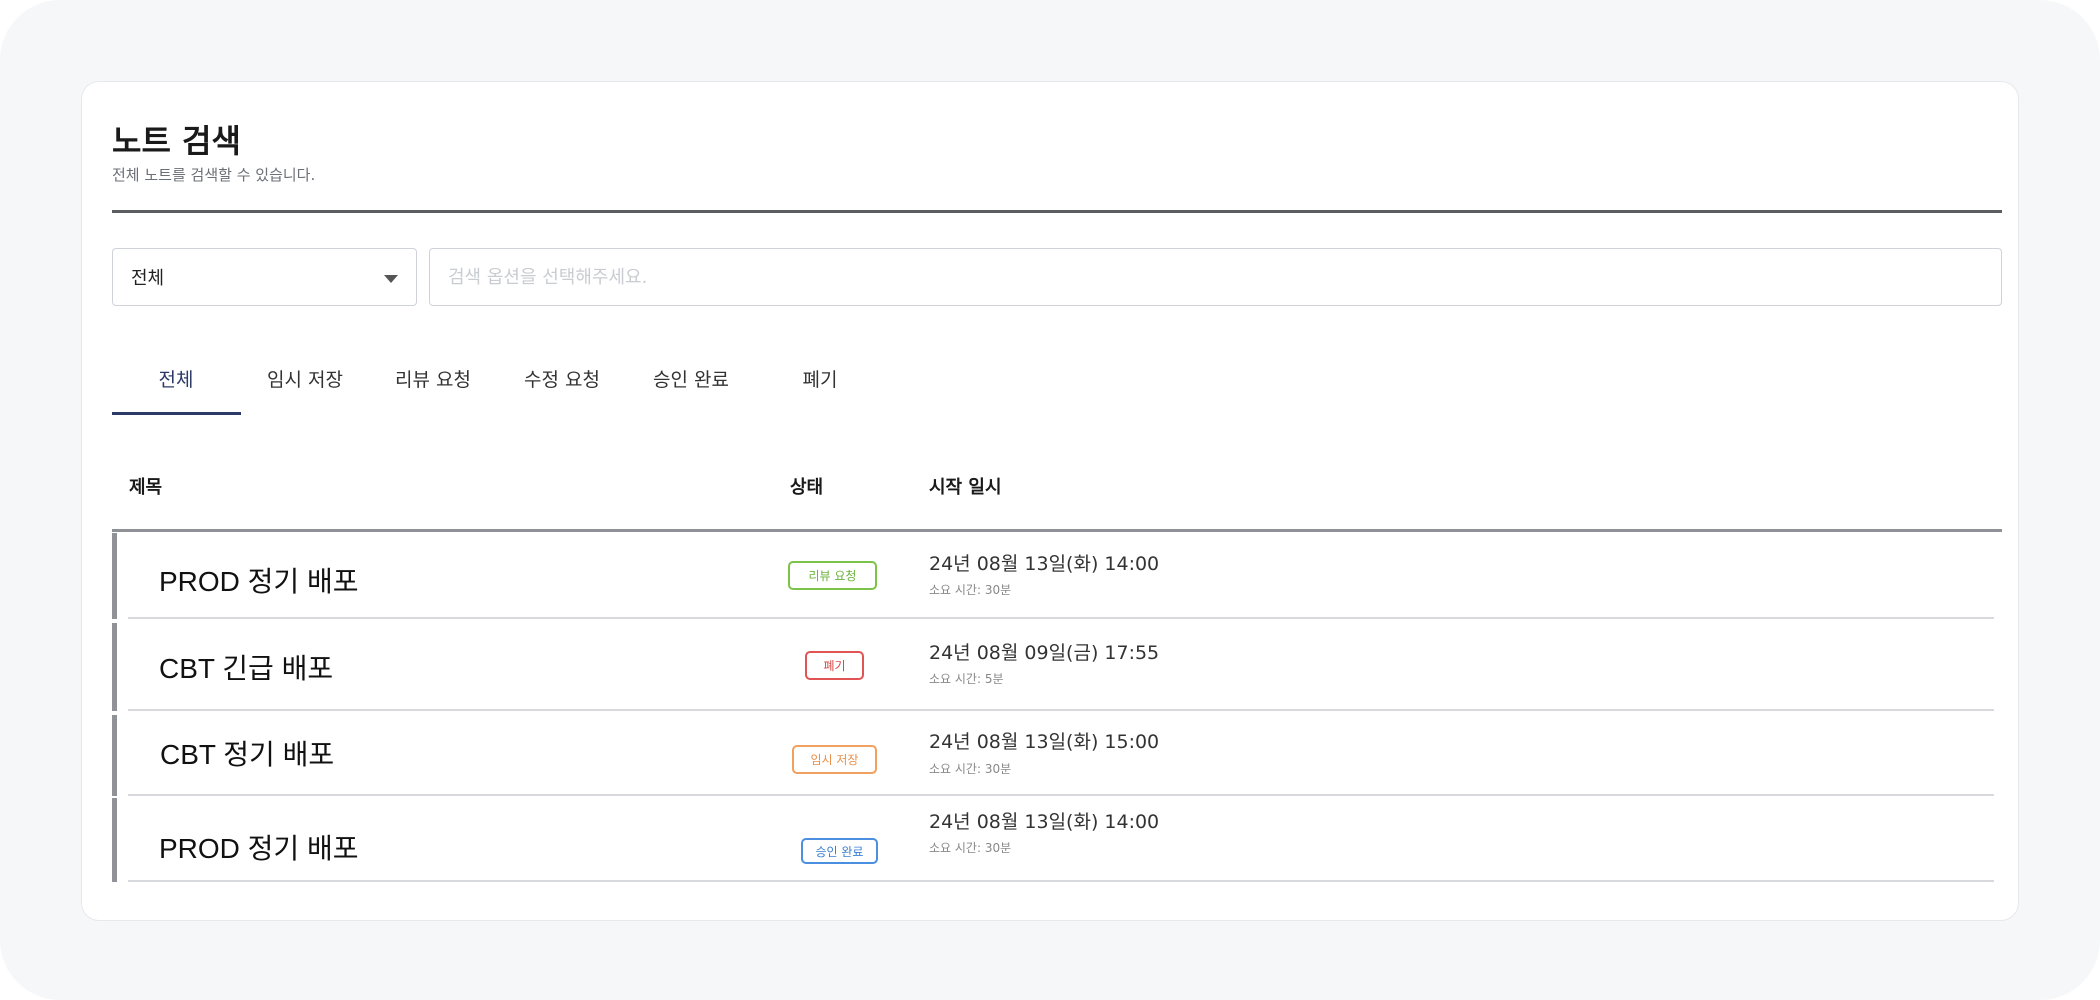 The image size is (2100, 1000). Describe the element at coordinates (1057, 530) in the screenshot. I see `table-header-divider` at that location.